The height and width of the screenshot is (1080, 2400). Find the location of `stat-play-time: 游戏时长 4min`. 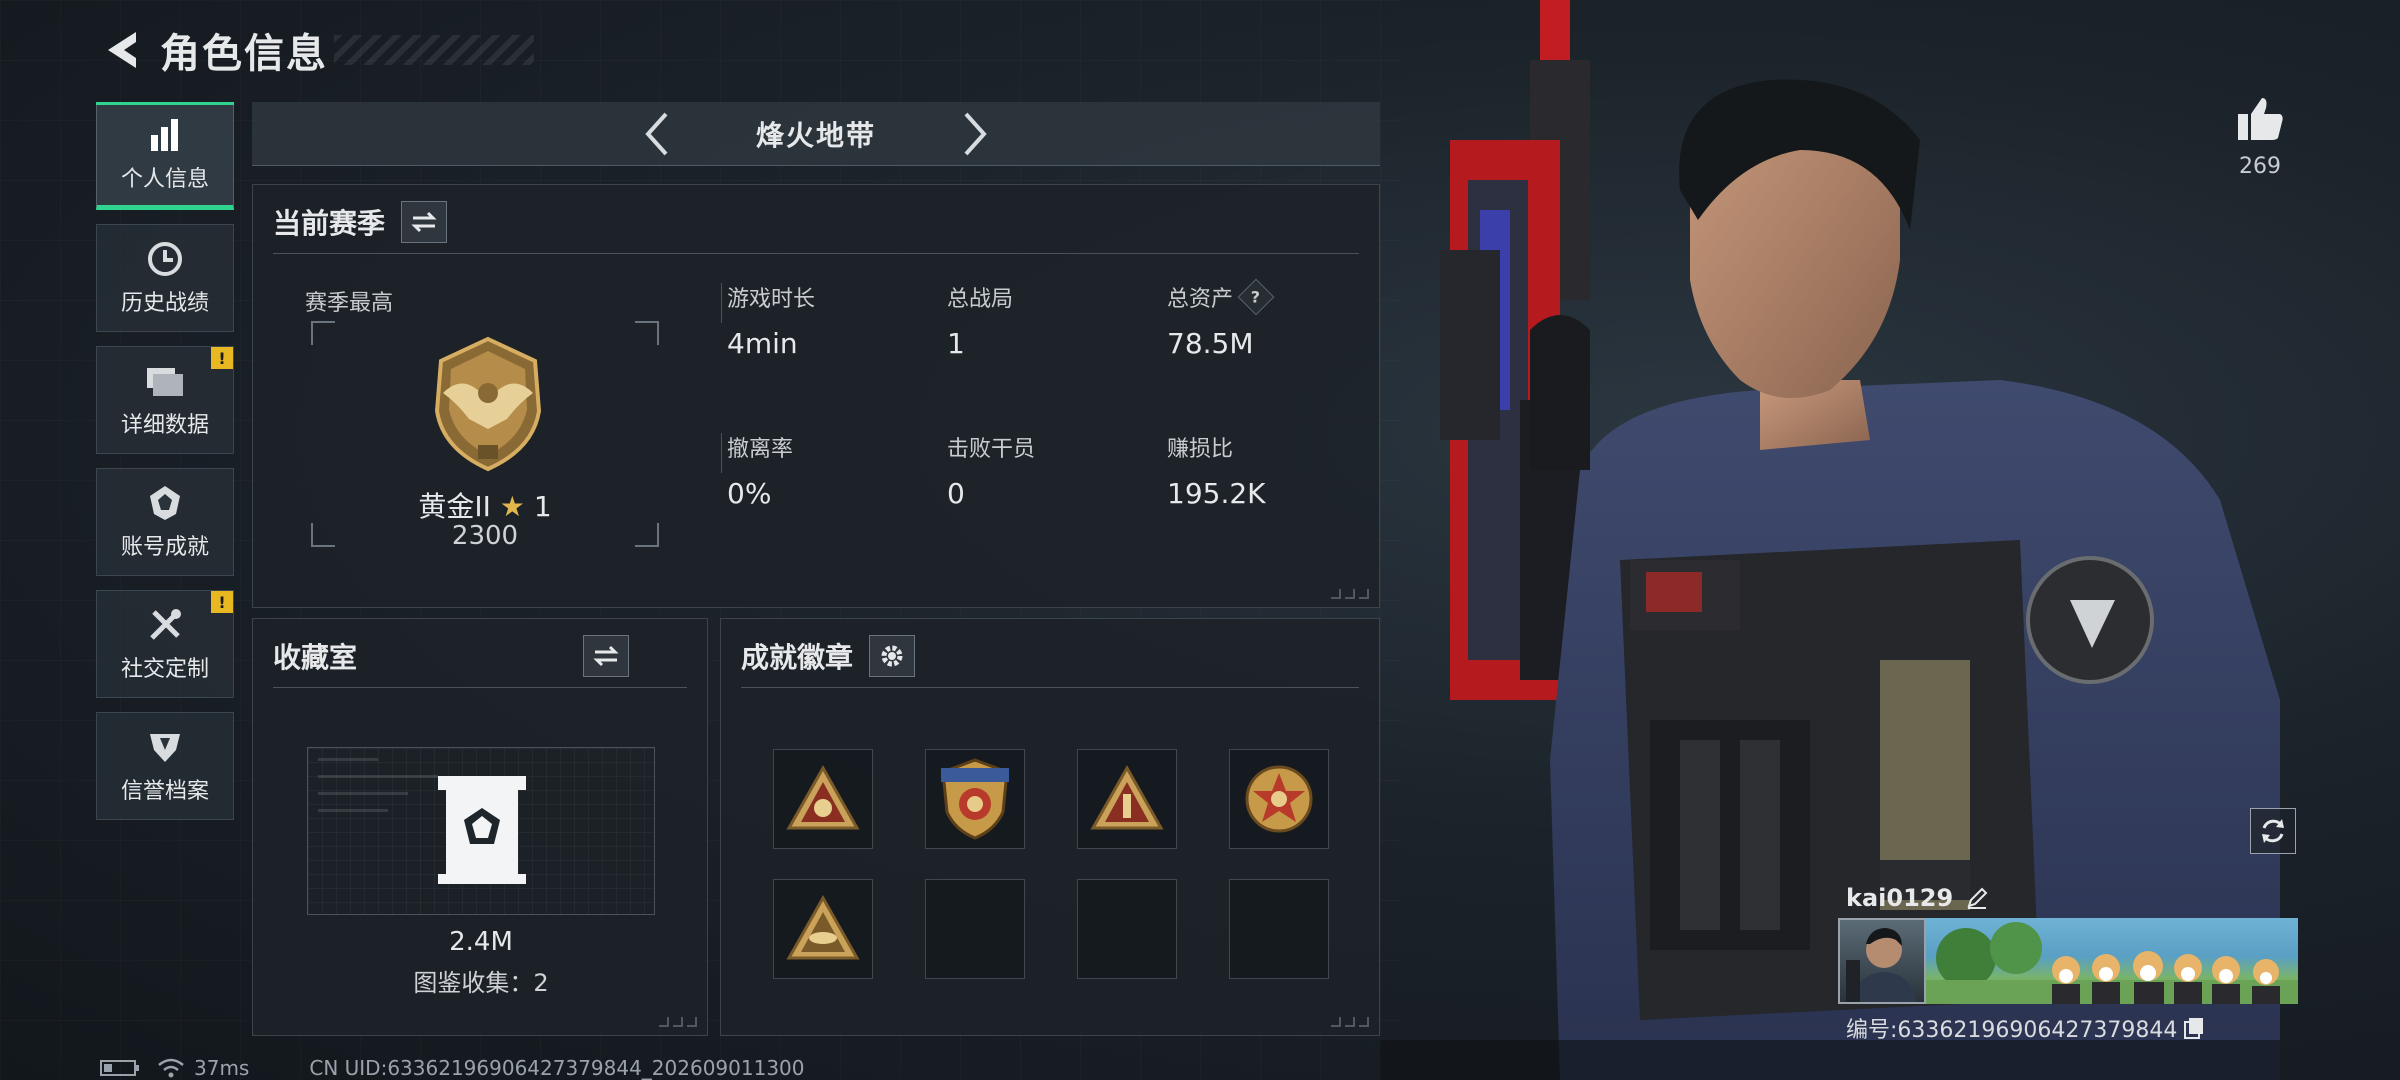

stat-play-time: 游戏时长 4min is located at coordinates (771, 320).